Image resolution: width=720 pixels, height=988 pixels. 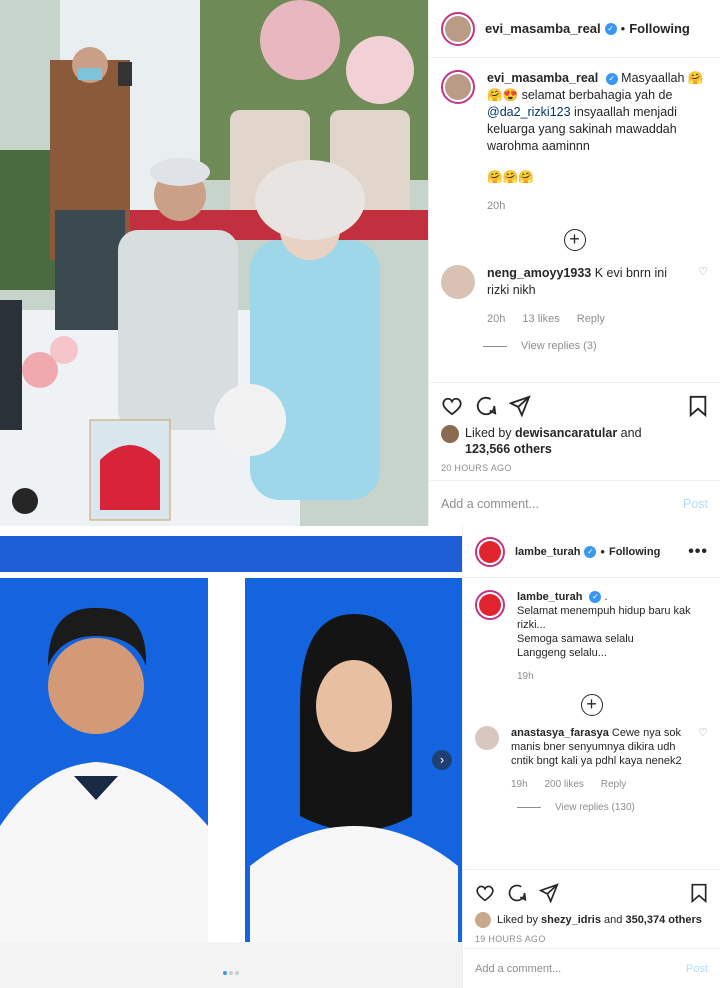 I want to click on liked-by-and: and, so click(x=631, y=433).